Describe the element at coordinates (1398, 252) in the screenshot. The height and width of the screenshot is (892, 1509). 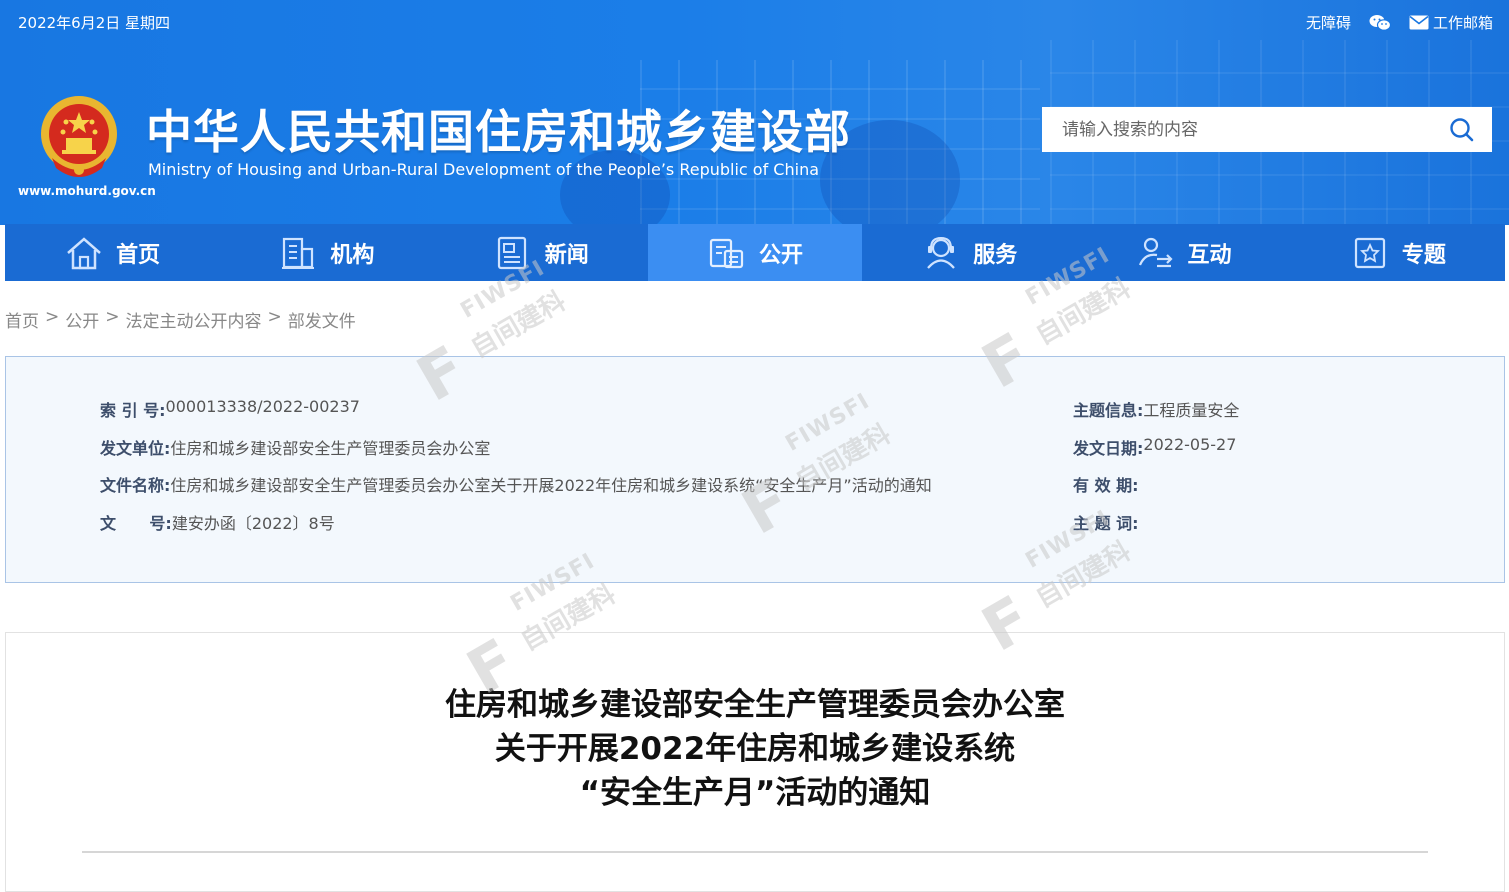
I see `nav-item-topic: 专题` at that location.